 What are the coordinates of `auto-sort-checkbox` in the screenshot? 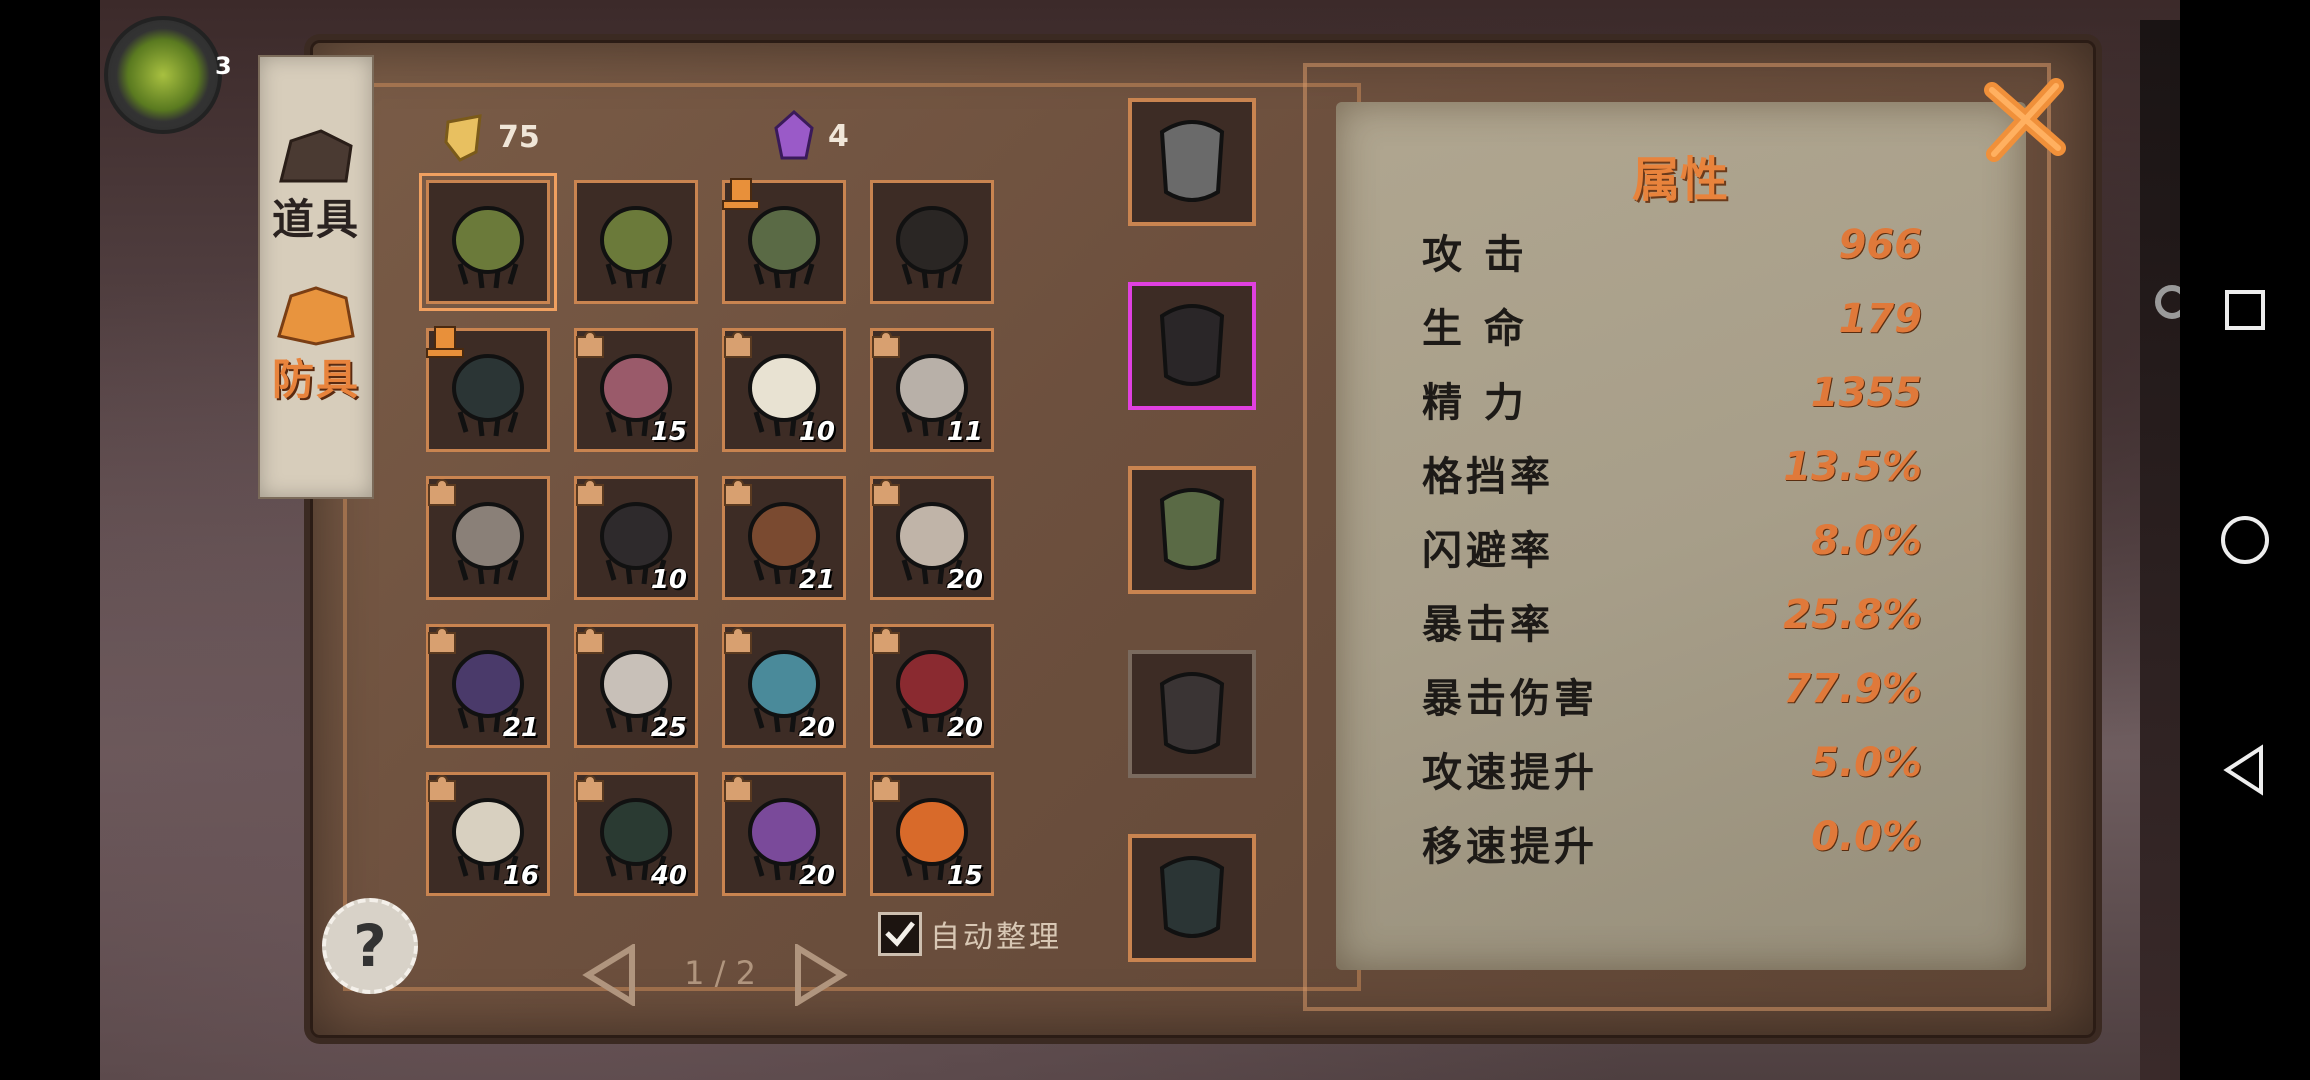 It's located at (900, 934).